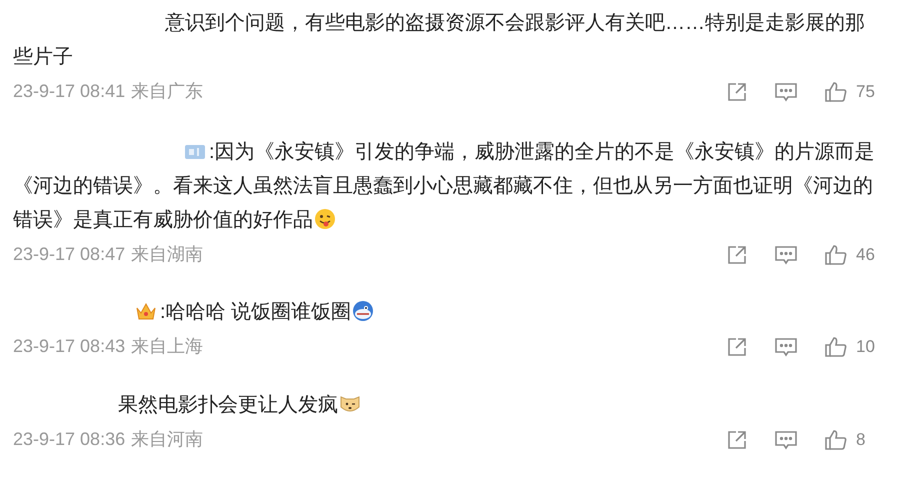 The width and height of the screenshot is (900, 497). Describe the element at coordinates (866, 255) in the screenshot. I see `like-count: 46` at that location.